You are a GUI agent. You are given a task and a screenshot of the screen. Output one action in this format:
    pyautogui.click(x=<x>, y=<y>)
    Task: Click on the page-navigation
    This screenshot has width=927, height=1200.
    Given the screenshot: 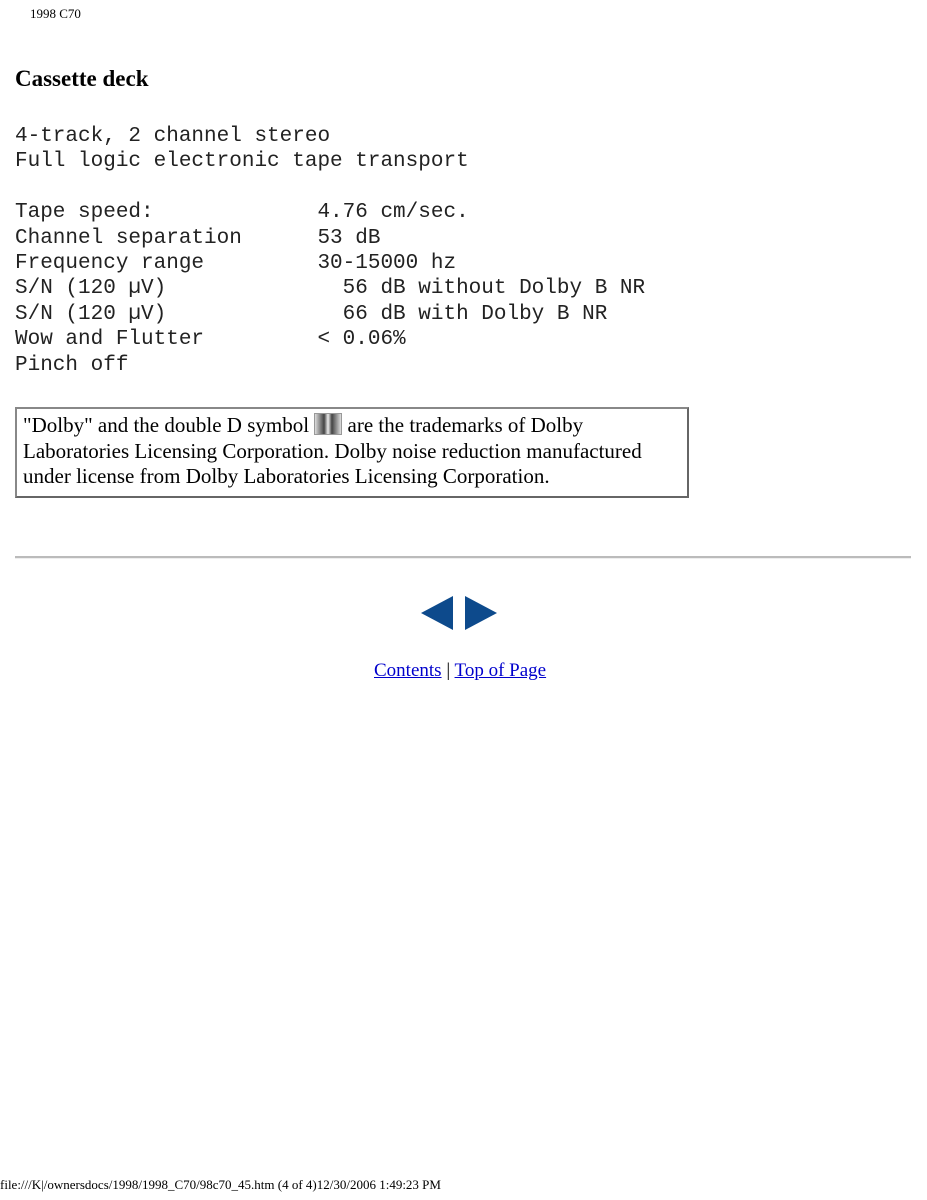 What is the action you would take?
    pyautogui.click(x=459, y=613)
    